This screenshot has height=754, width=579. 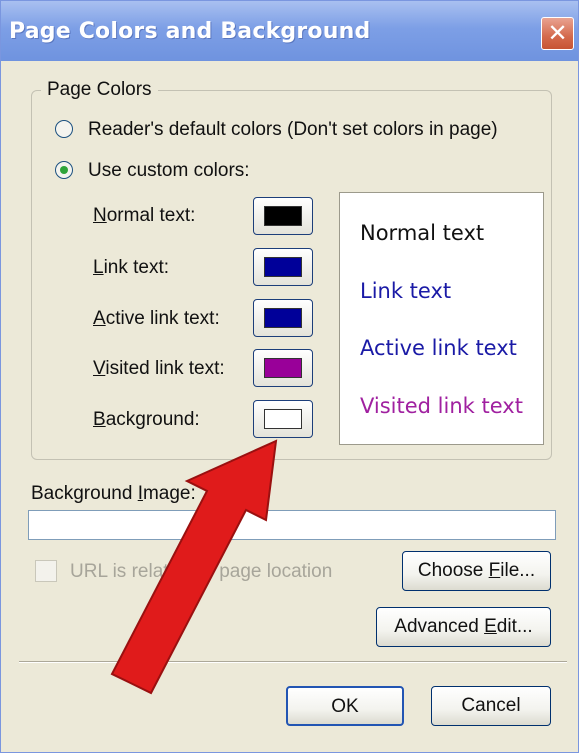 What do you see at coordinates (345, 706) in the screenshot?
I see `ok-button: OK` at bounding box center [345, 706].